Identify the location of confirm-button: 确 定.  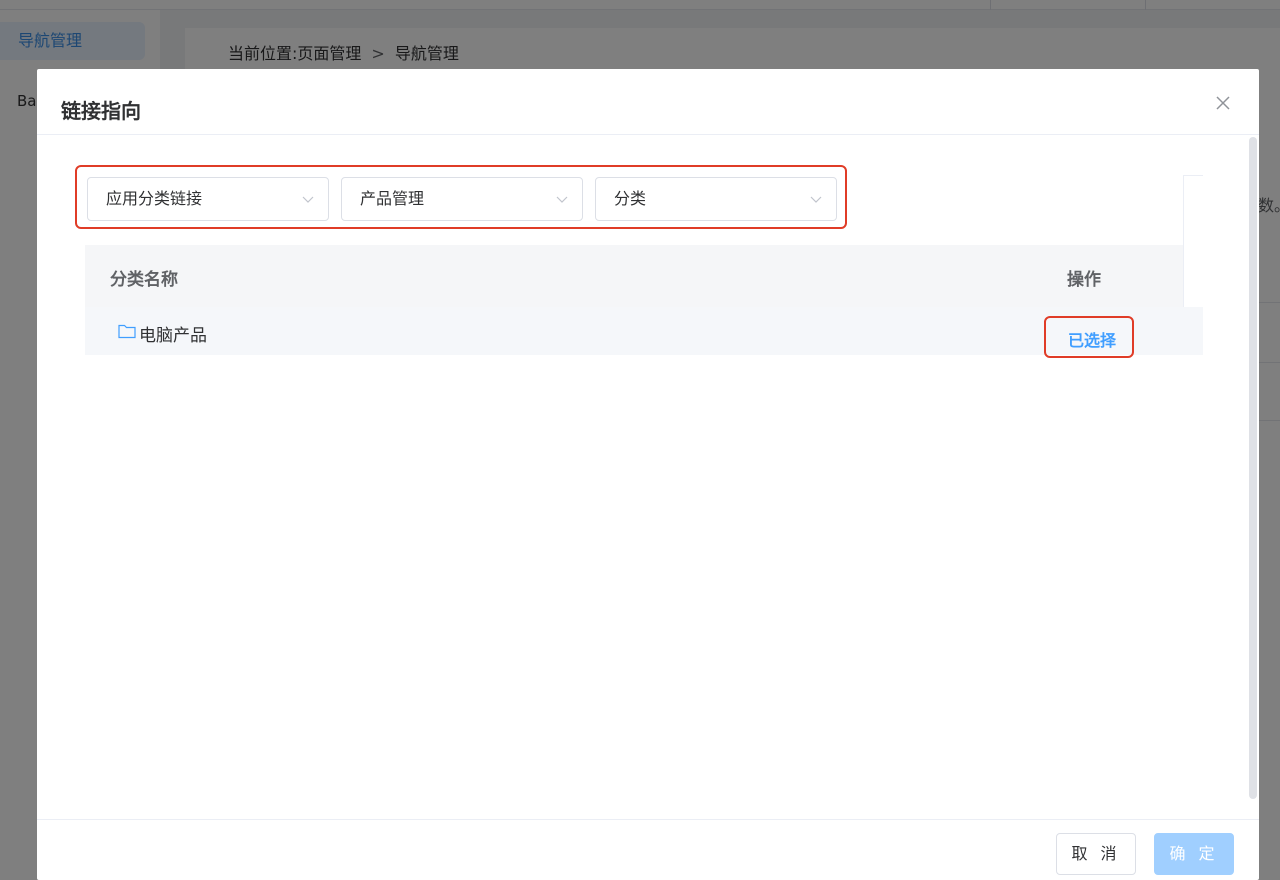
(1194, 854).